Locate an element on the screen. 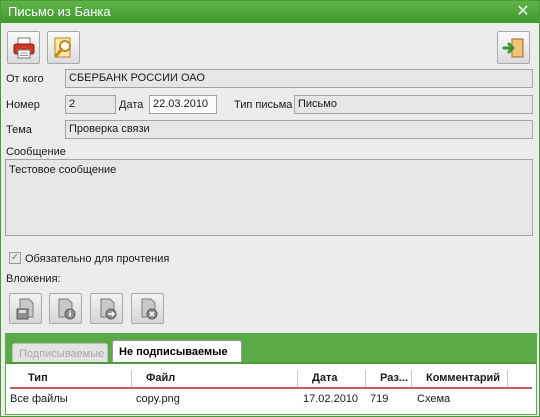 The height and width of the screenshot is (417, 540). cell-file: copy.png is located at coordinates (158, 399).